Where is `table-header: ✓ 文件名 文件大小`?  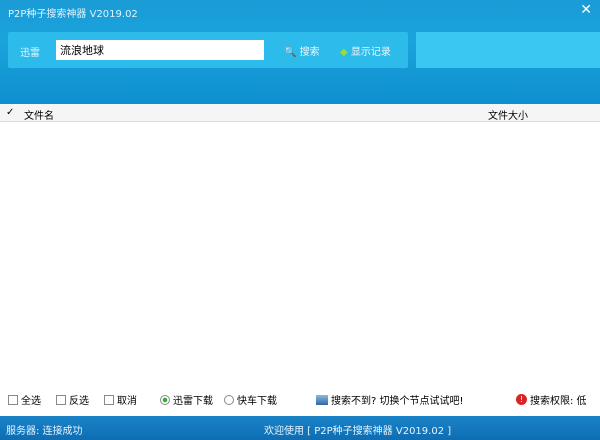
table-header: ✓ 文件名 文件大小 is located at coordinates (300, 113).